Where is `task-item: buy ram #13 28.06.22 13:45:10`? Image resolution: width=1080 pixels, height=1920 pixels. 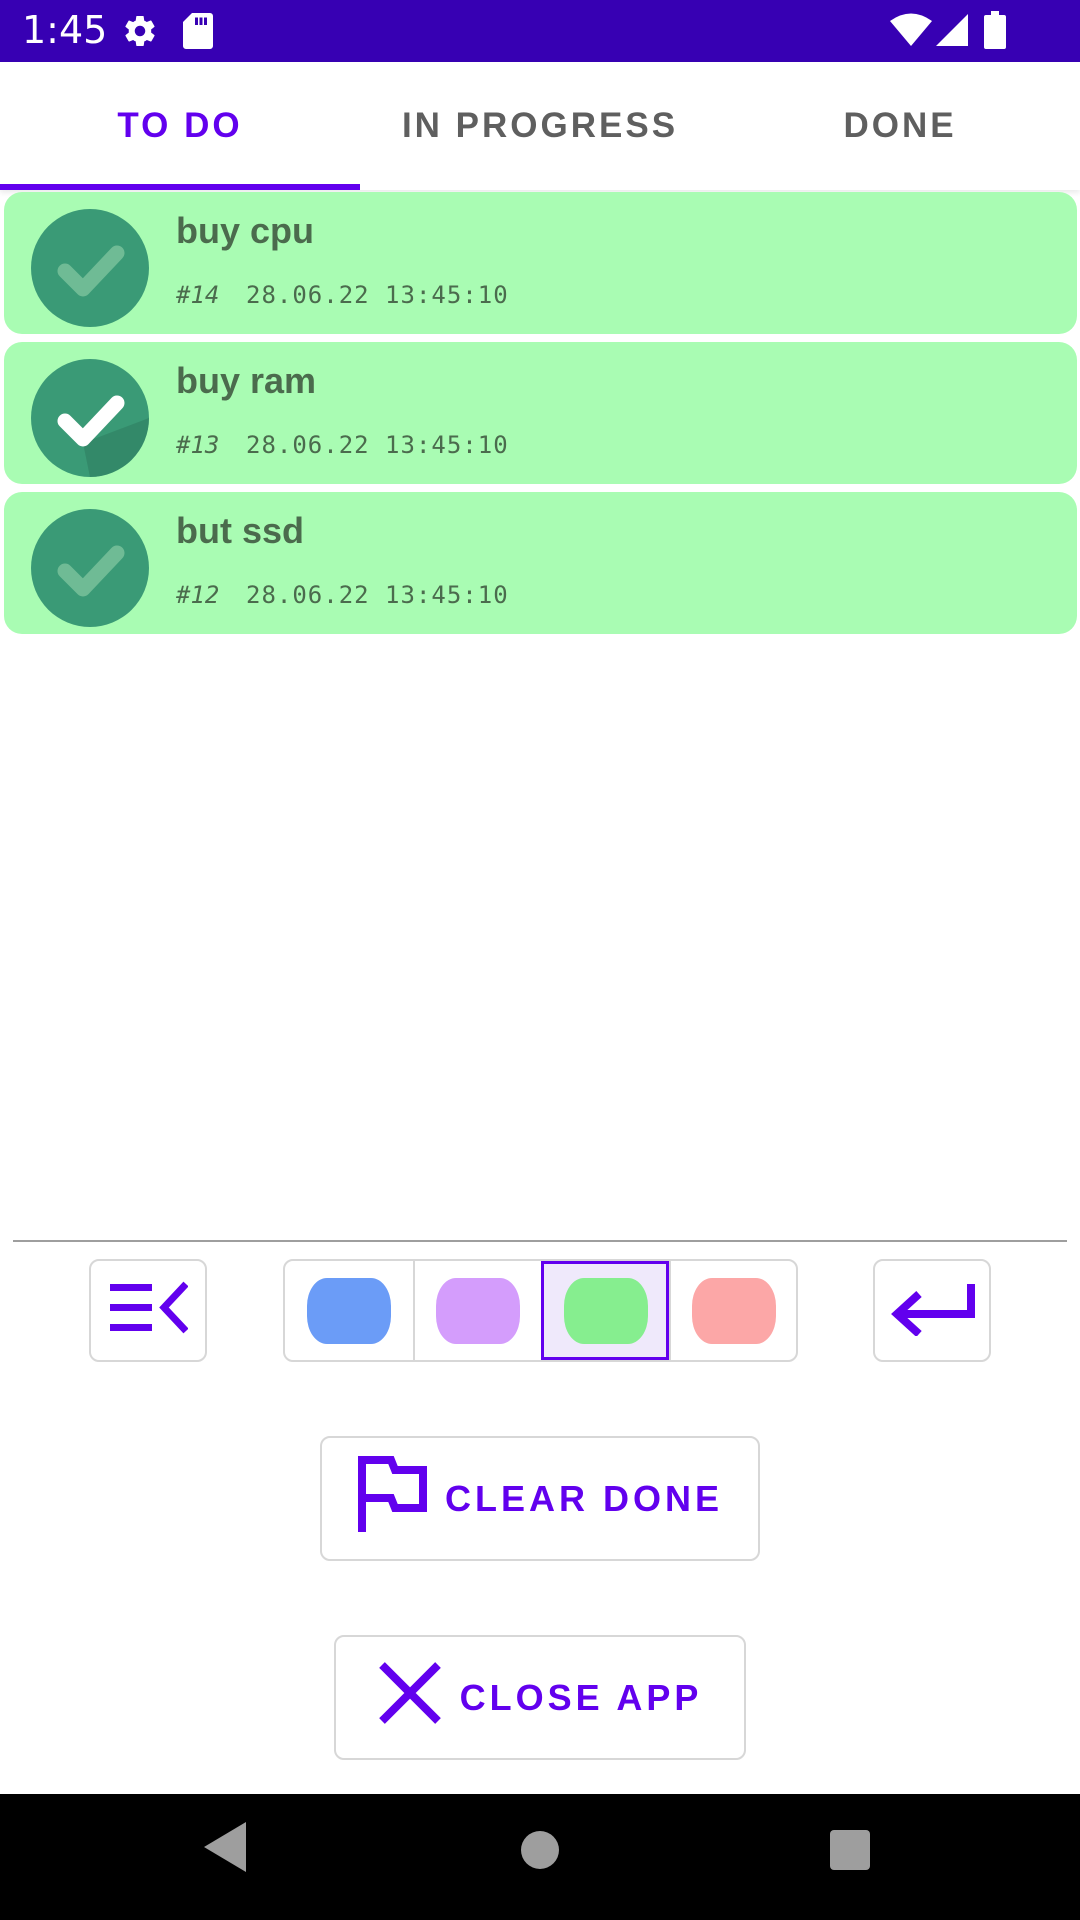
task-item: buy ram #13 28.06.22 13:45:10 is located at coordinates (540, 413).